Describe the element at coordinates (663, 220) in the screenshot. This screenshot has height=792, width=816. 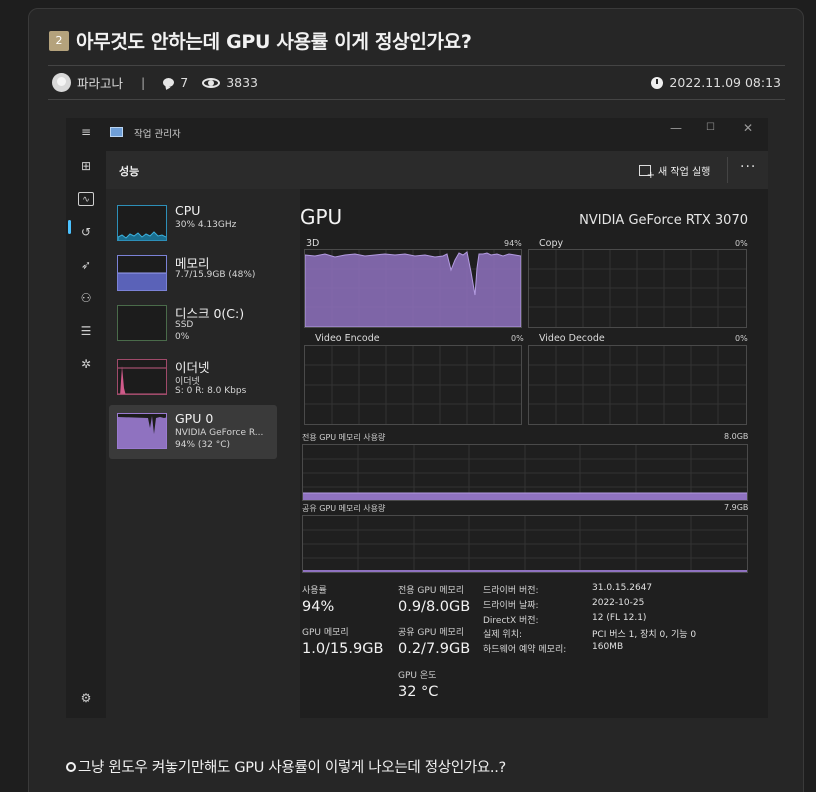
I see `gpu-model: NVIDIA GeForce RTX 3070` at that location.